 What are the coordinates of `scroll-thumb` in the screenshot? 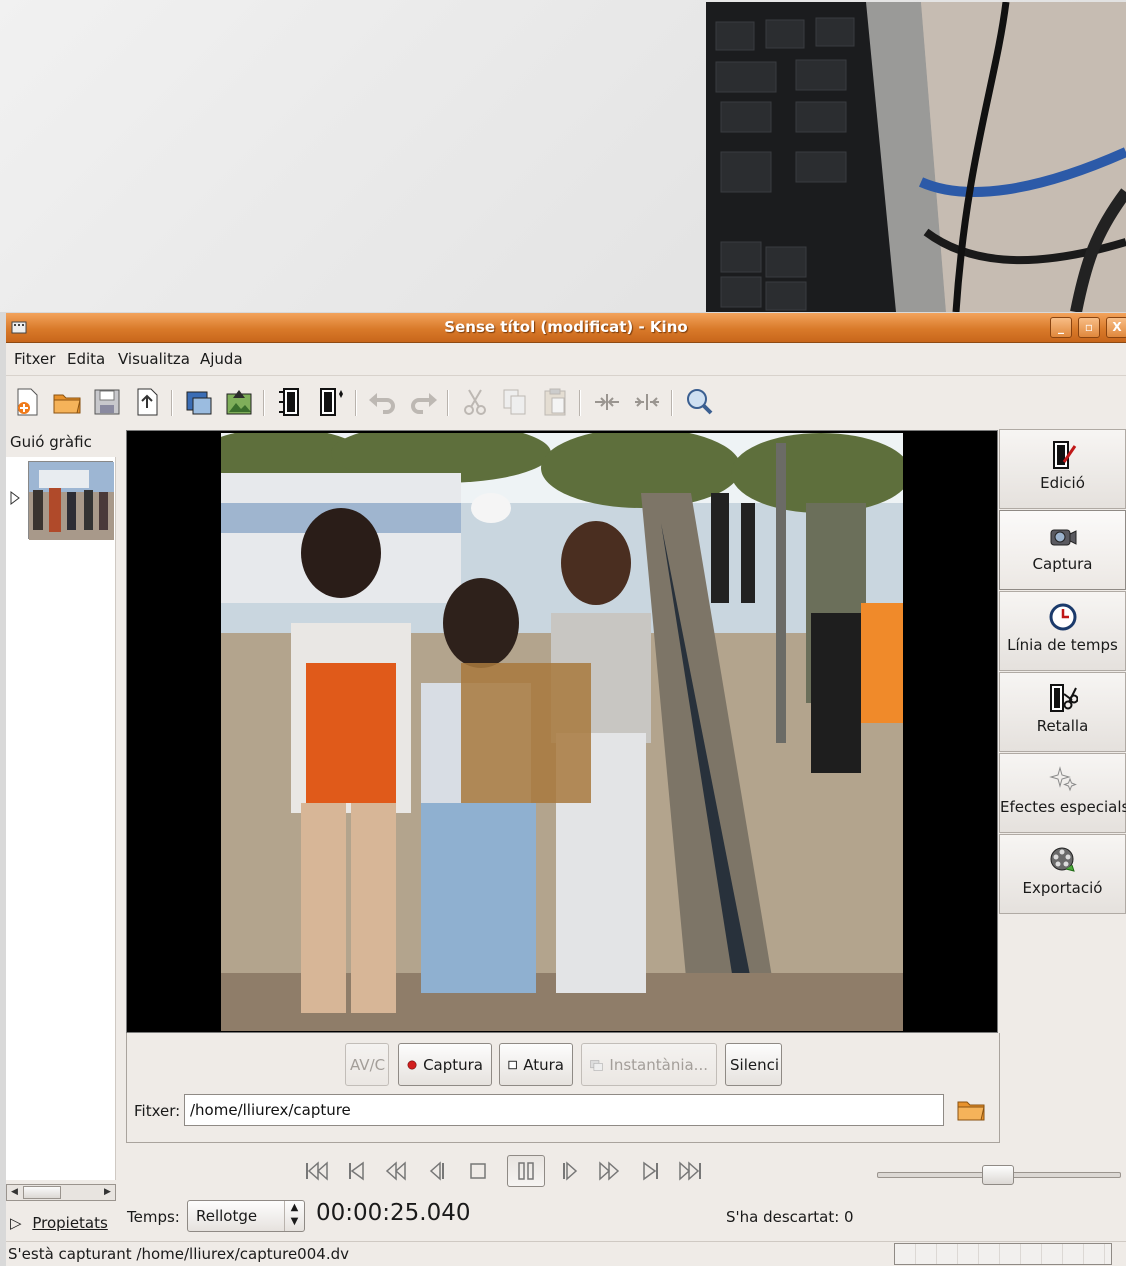 It's located at (42, 1192).